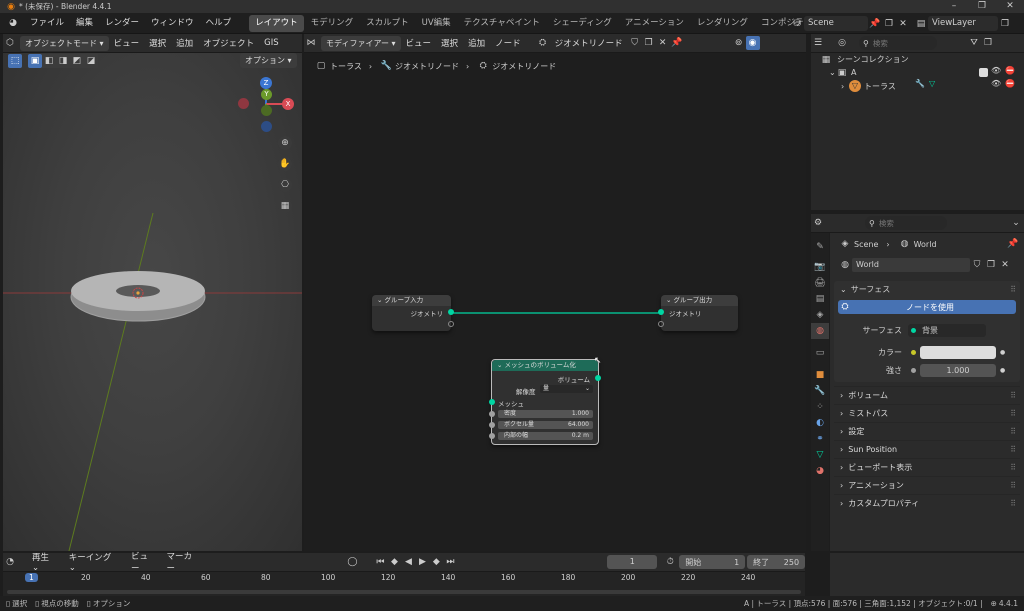 This screenshot has height=611, width=1024. Describe the element at coordinates (47, 23) in the screenshot. I see `menu-file: ファイル` at that location.